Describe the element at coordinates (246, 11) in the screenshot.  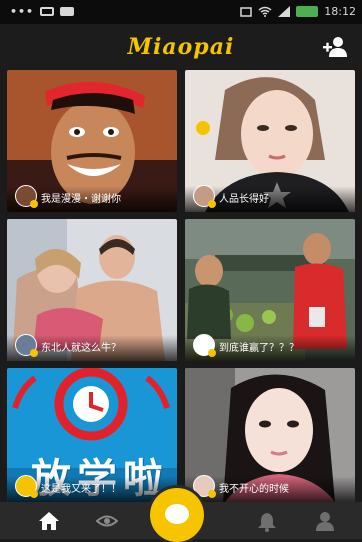
I see `sim-icon` at that location.